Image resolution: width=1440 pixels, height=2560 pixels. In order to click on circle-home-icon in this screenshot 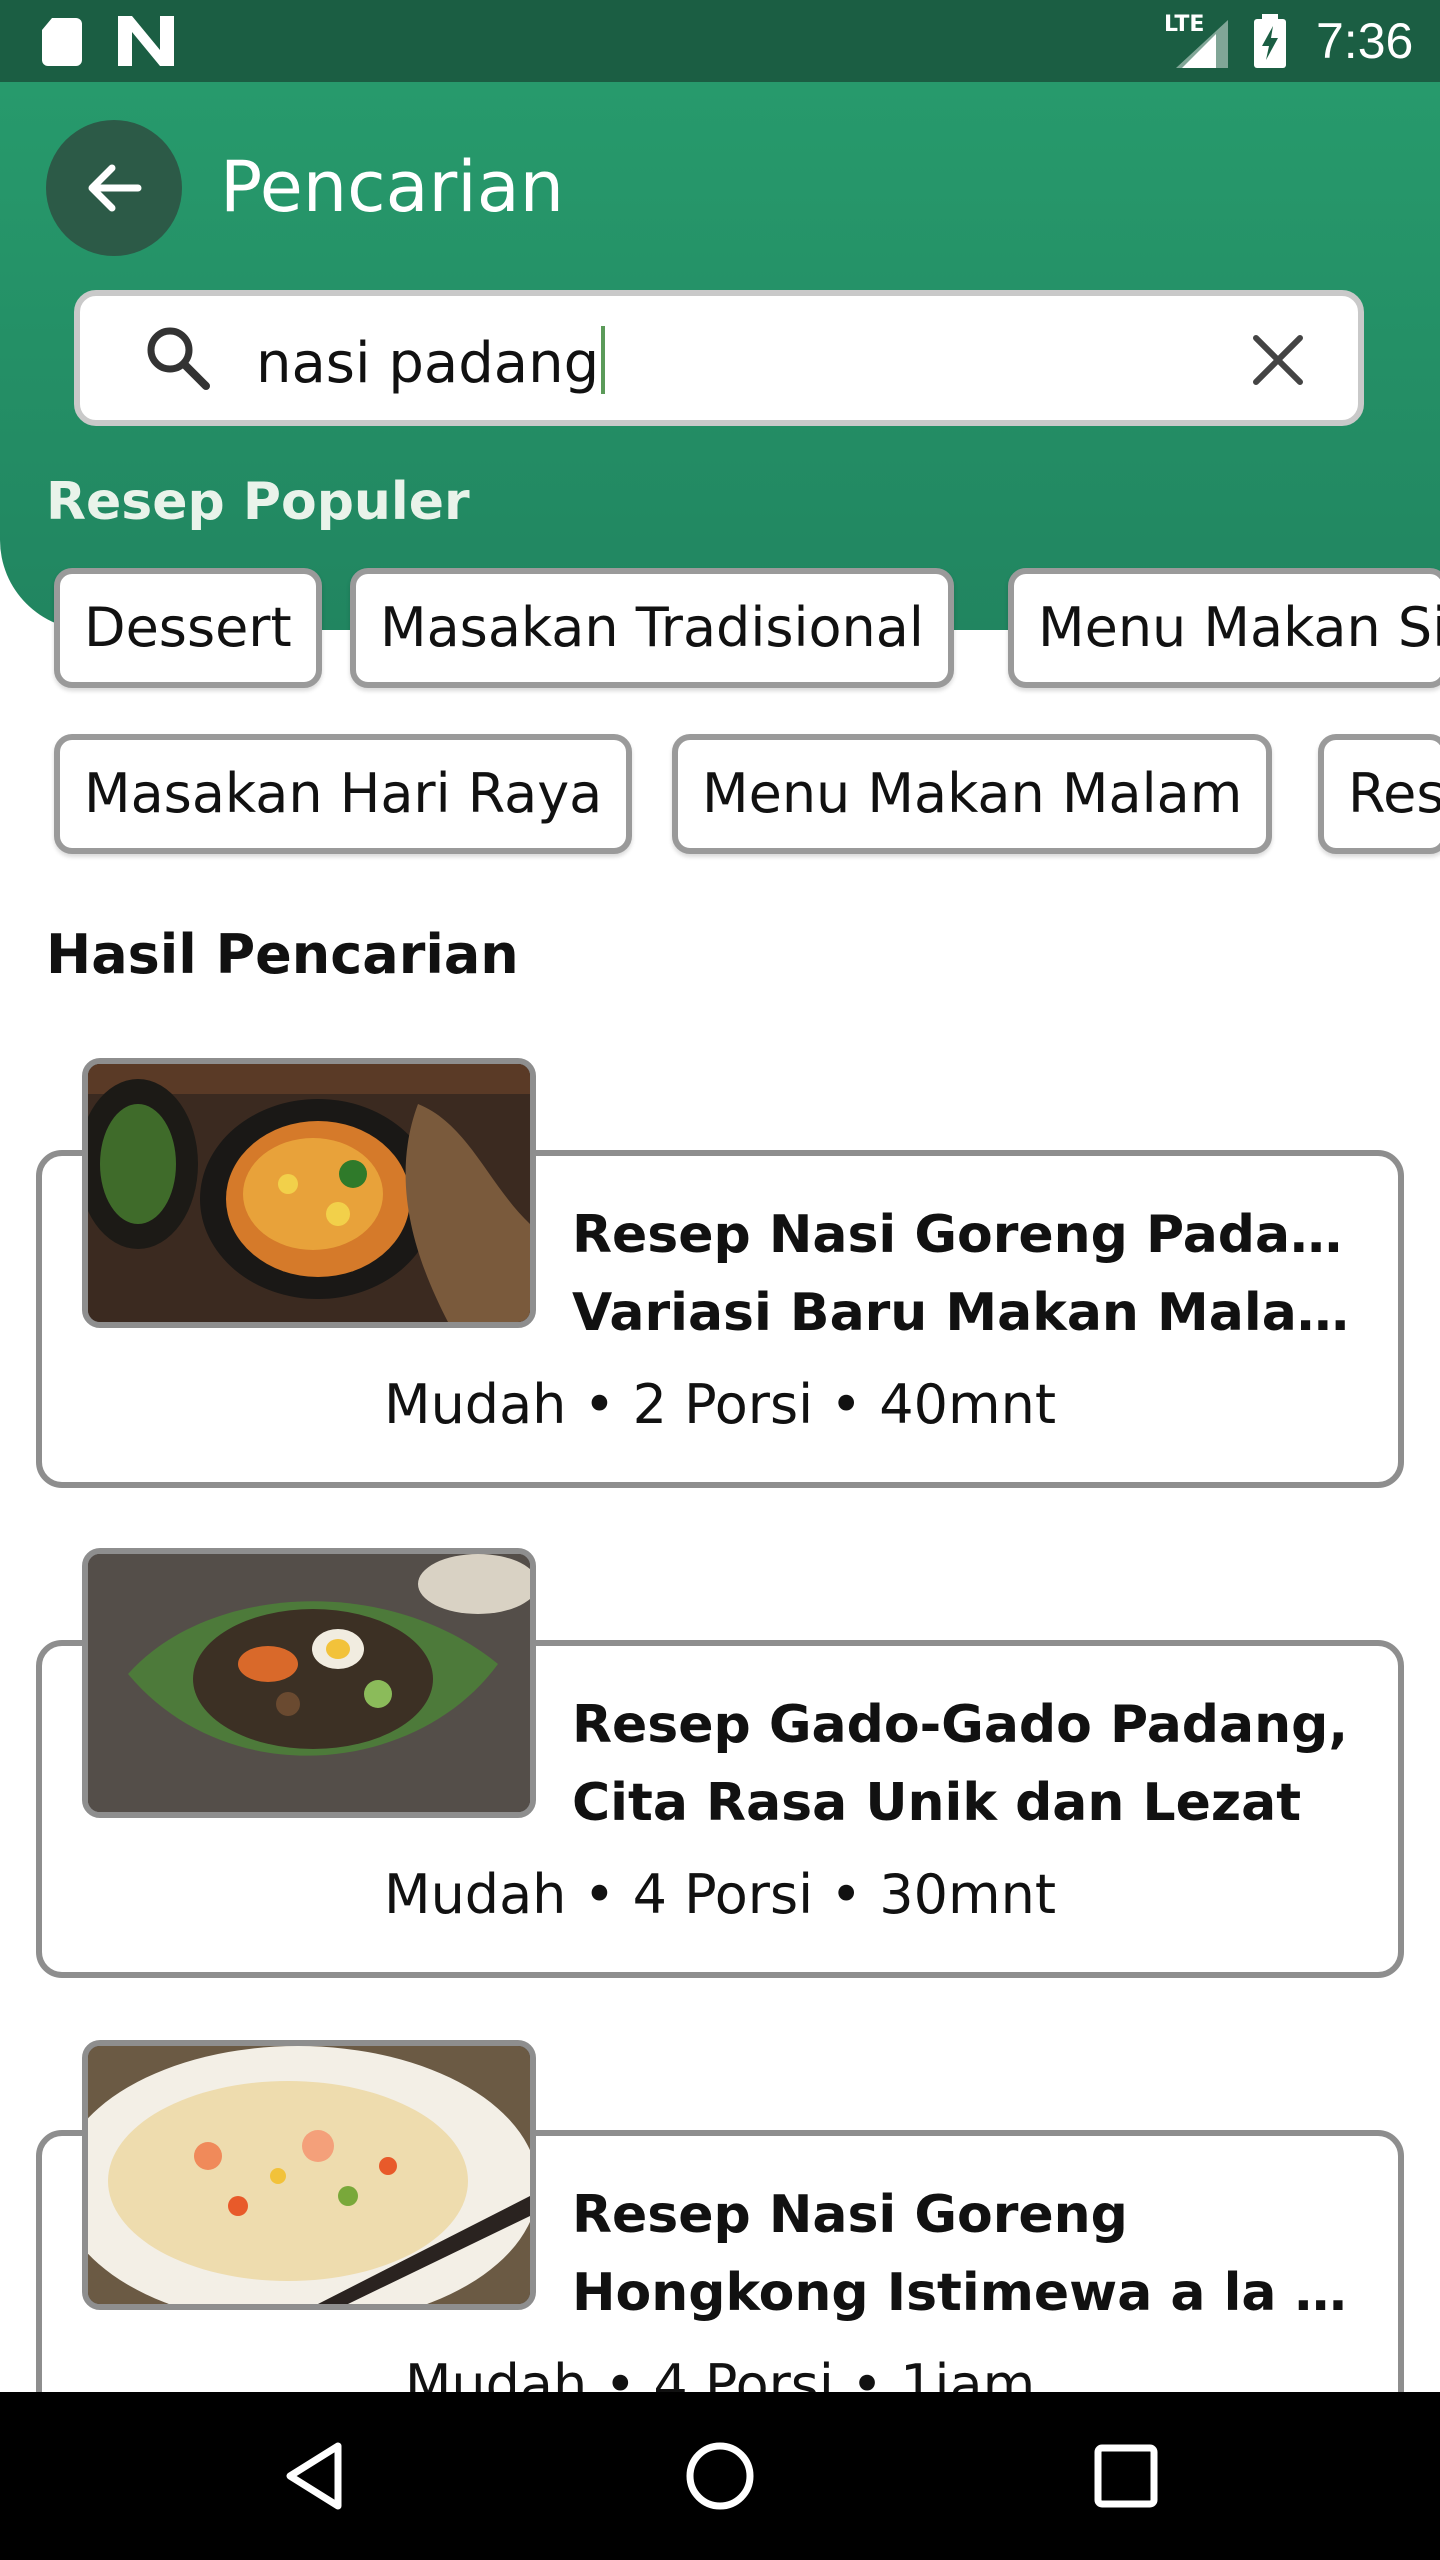, I will do `click(720, 2476)`.